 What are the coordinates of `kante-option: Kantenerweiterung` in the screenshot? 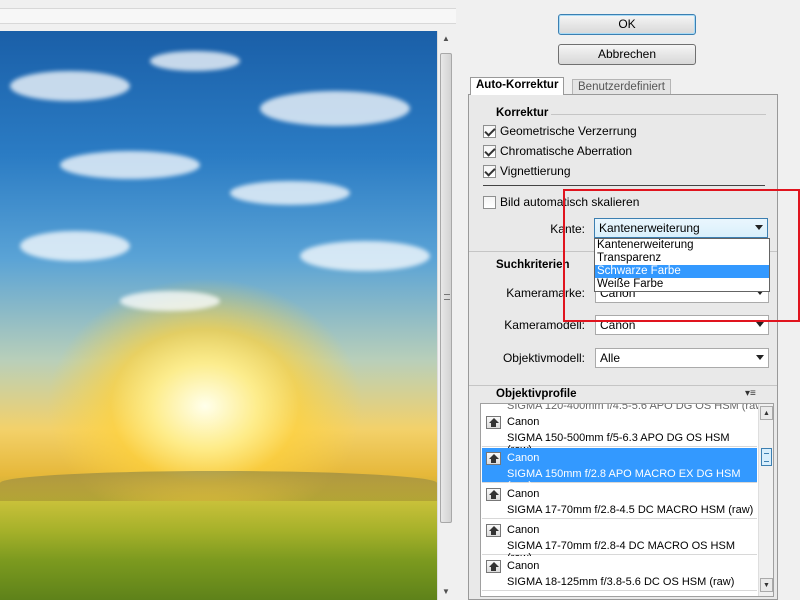 It's located at (682, 245).